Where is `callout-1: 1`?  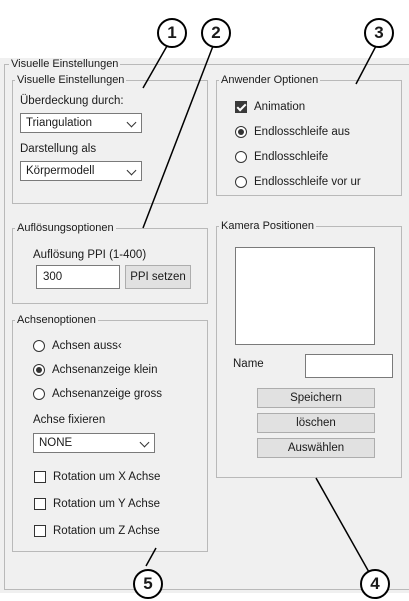 callout-1: 1 is located at coordinates (172, 33).